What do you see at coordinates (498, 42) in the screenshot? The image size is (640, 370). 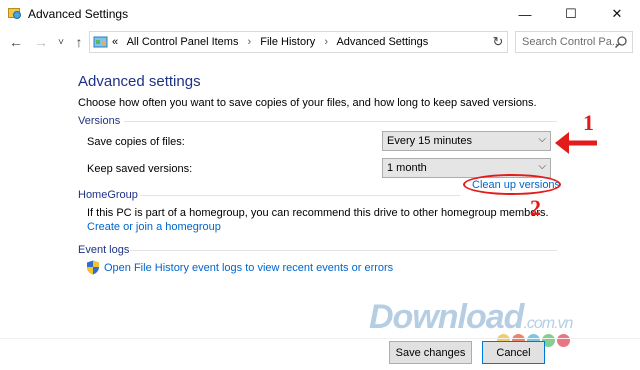 I see `refresh-icon: ↻` at bounding box center [498, 42].